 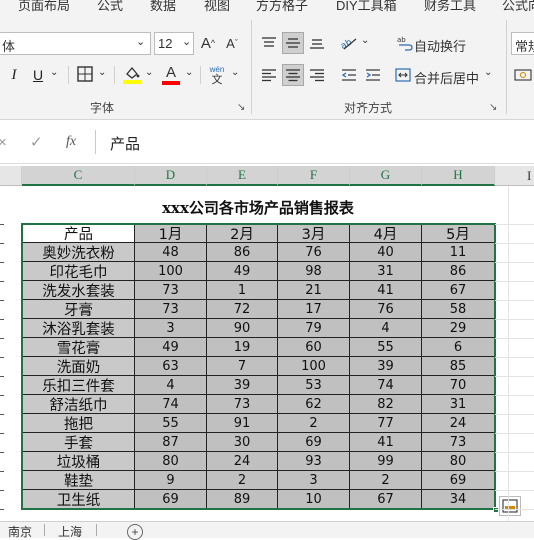 What do you see at coordinates (458, 252) in the screenshot?
I see `cell-value: 11` at bounding box center [458, 252].